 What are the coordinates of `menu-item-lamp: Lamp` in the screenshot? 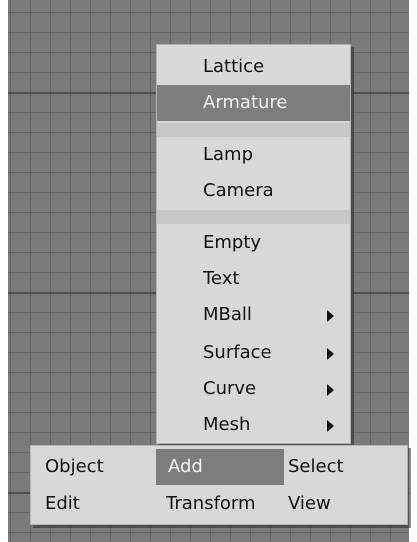 It's located at (253, 155).